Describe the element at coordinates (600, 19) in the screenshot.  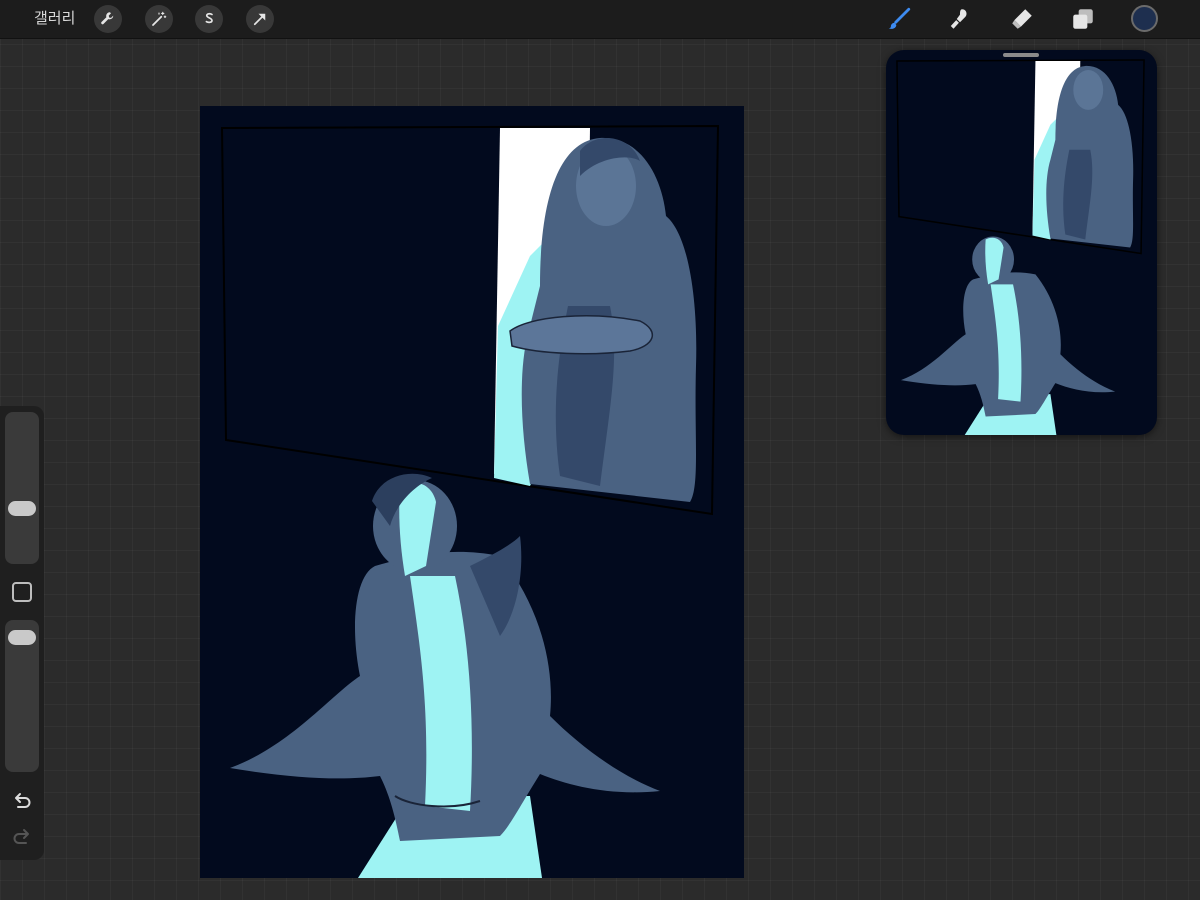
I see `top-toolbar: 갤러리` at that location.